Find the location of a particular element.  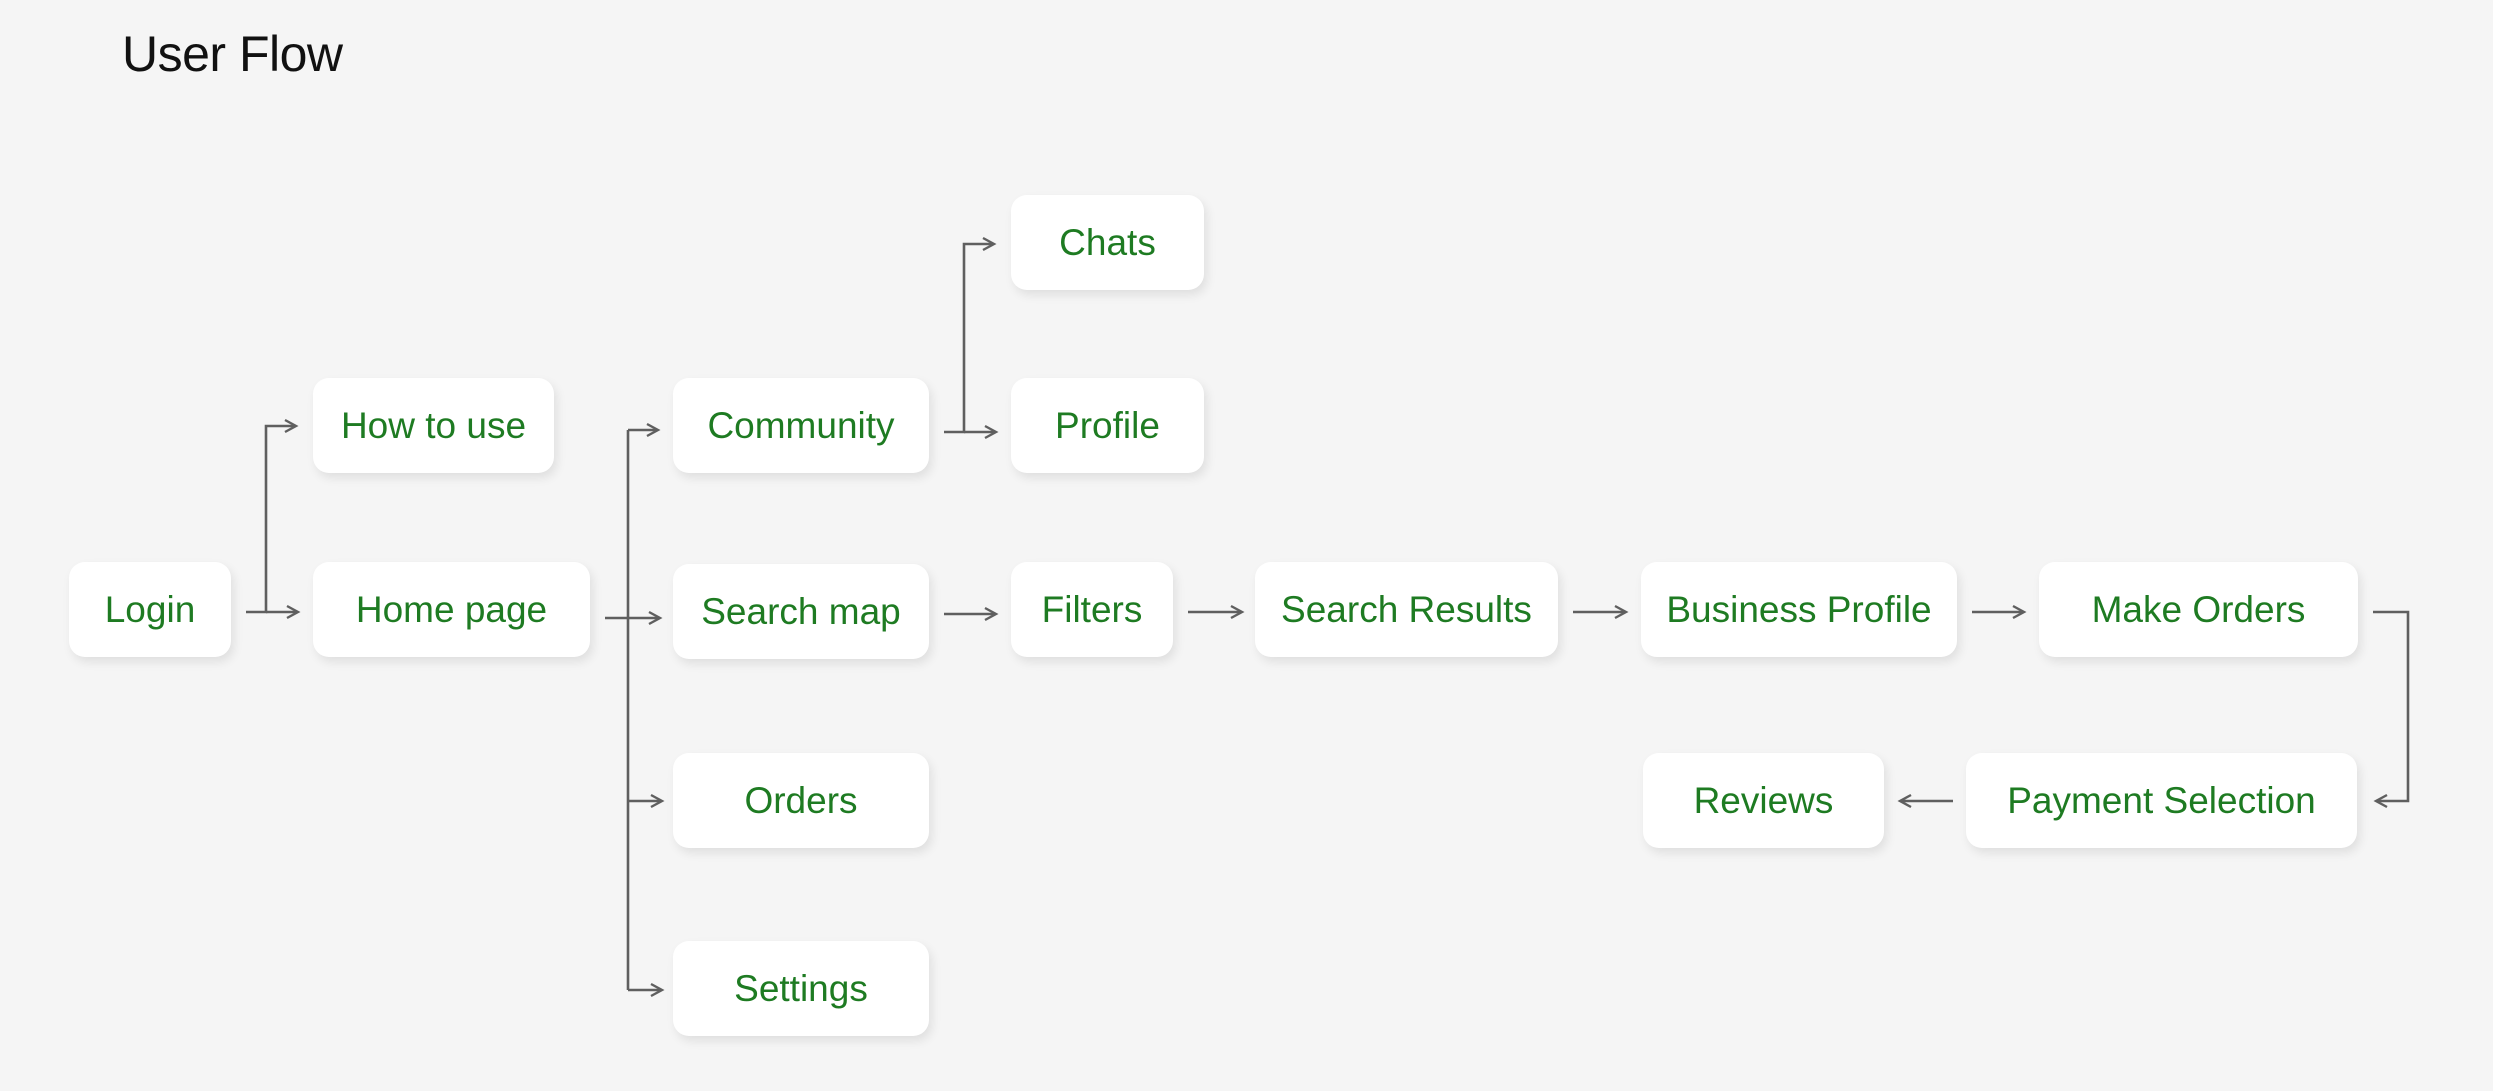

node-business-profile: Business Profile is located at coordinates (1799, 609).